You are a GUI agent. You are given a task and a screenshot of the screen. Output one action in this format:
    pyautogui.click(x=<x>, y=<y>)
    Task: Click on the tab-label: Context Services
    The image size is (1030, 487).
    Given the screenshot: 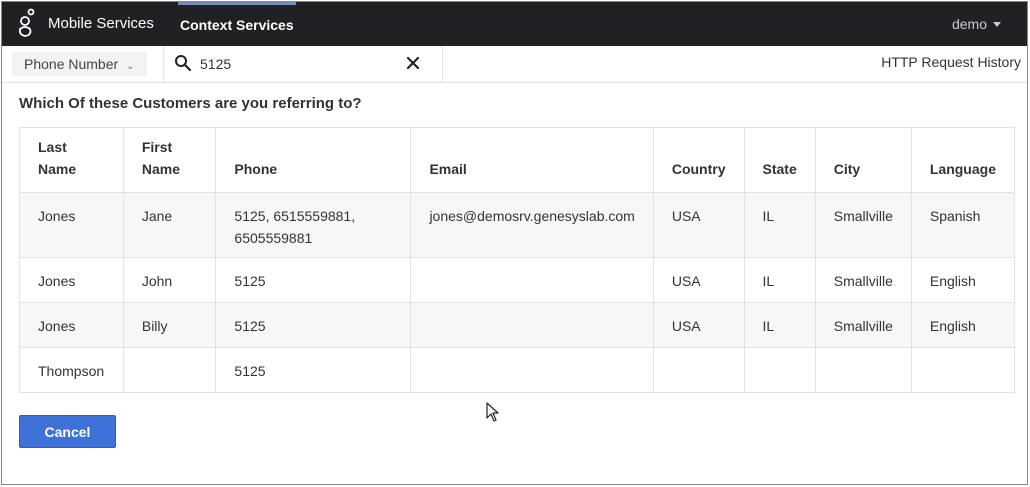 What is the action you would take?
    pyautogui.click(x=237, y=25)
    